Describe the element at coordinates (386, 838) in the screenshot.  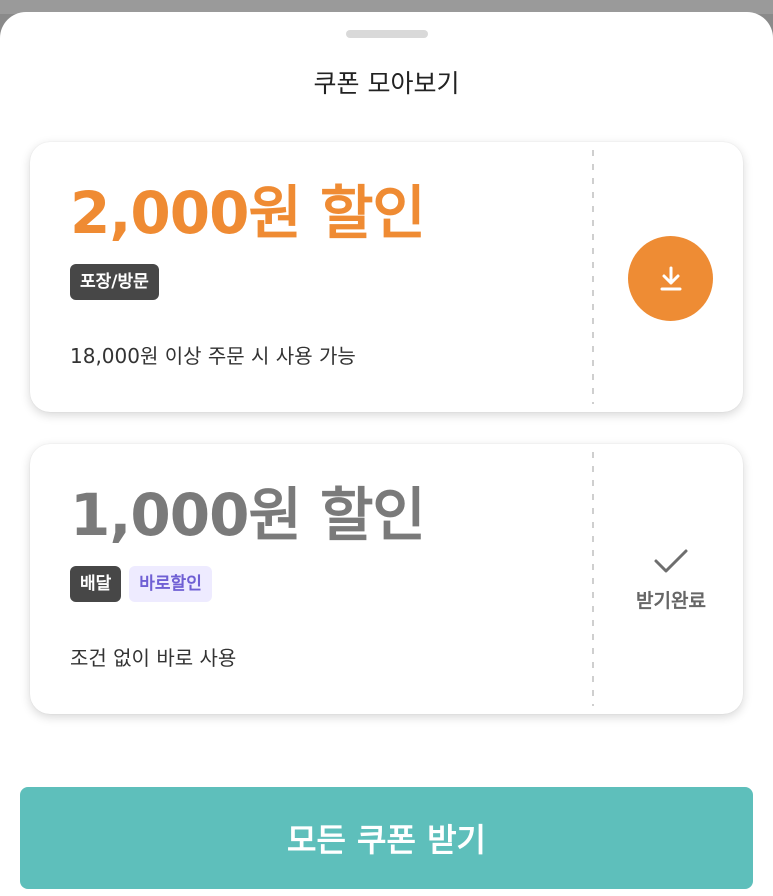
I see `get-all-coupons-button: 모든 쿠폰 받기` at that location.